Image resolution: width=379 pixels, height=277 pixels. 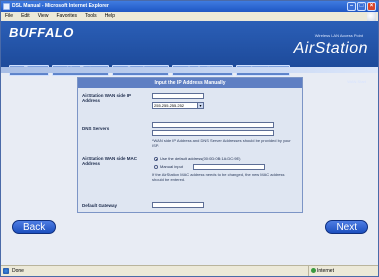 What do you see at coordinates (110, 161) in the screenshot?
I see `mac-address-label: AirStation WAN side MAC Address` at bounding box center [110, 161].